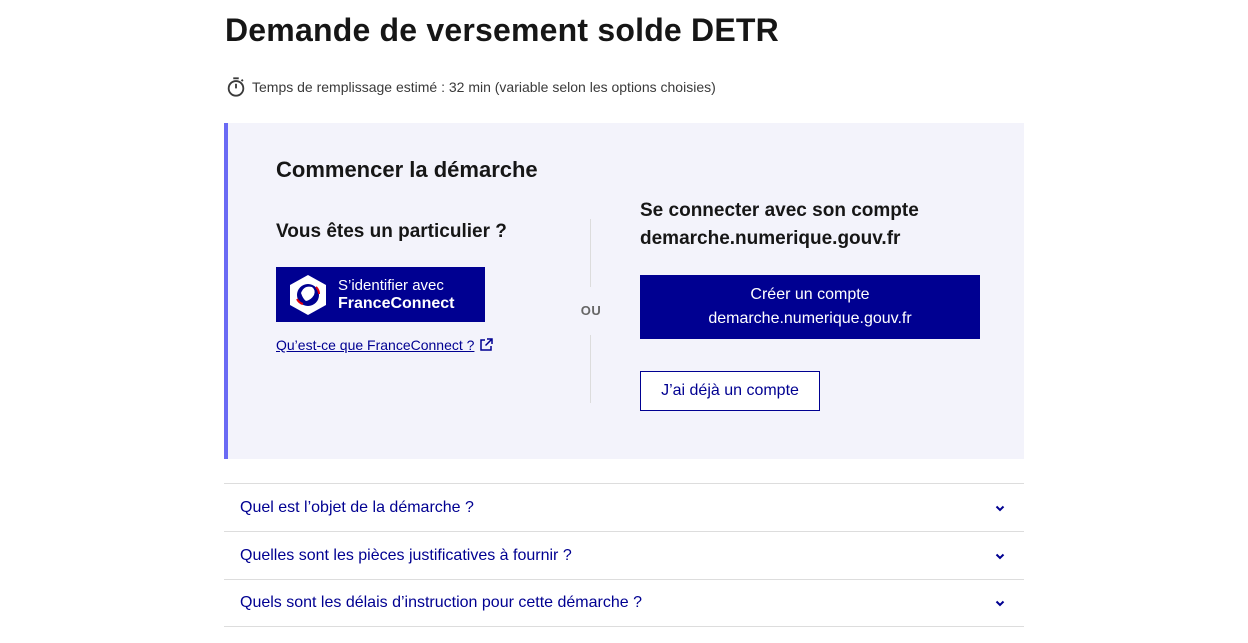 Image resolution: width=1248 pixels, height=643 pixels. What do you see at coordinates (590, 369) in the screenshot?
I see `separator-line-bottom` at bounding box center [590, 369].